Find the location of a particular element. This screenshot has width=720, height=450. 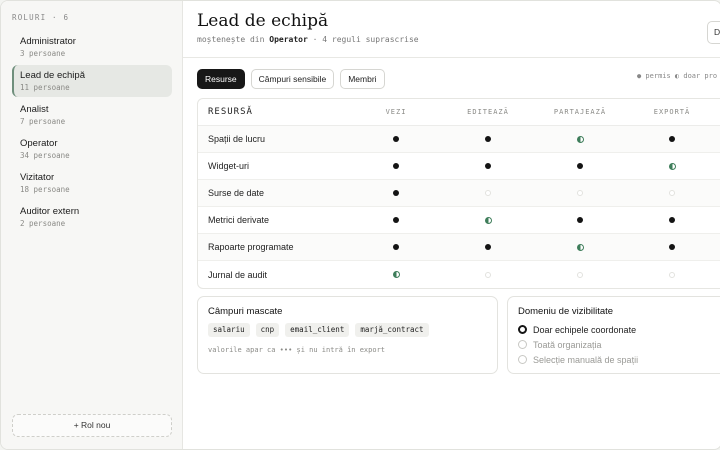

masked-field-chips: salariu cnp email_client marjă_contract is located at coordinates (318, 330).